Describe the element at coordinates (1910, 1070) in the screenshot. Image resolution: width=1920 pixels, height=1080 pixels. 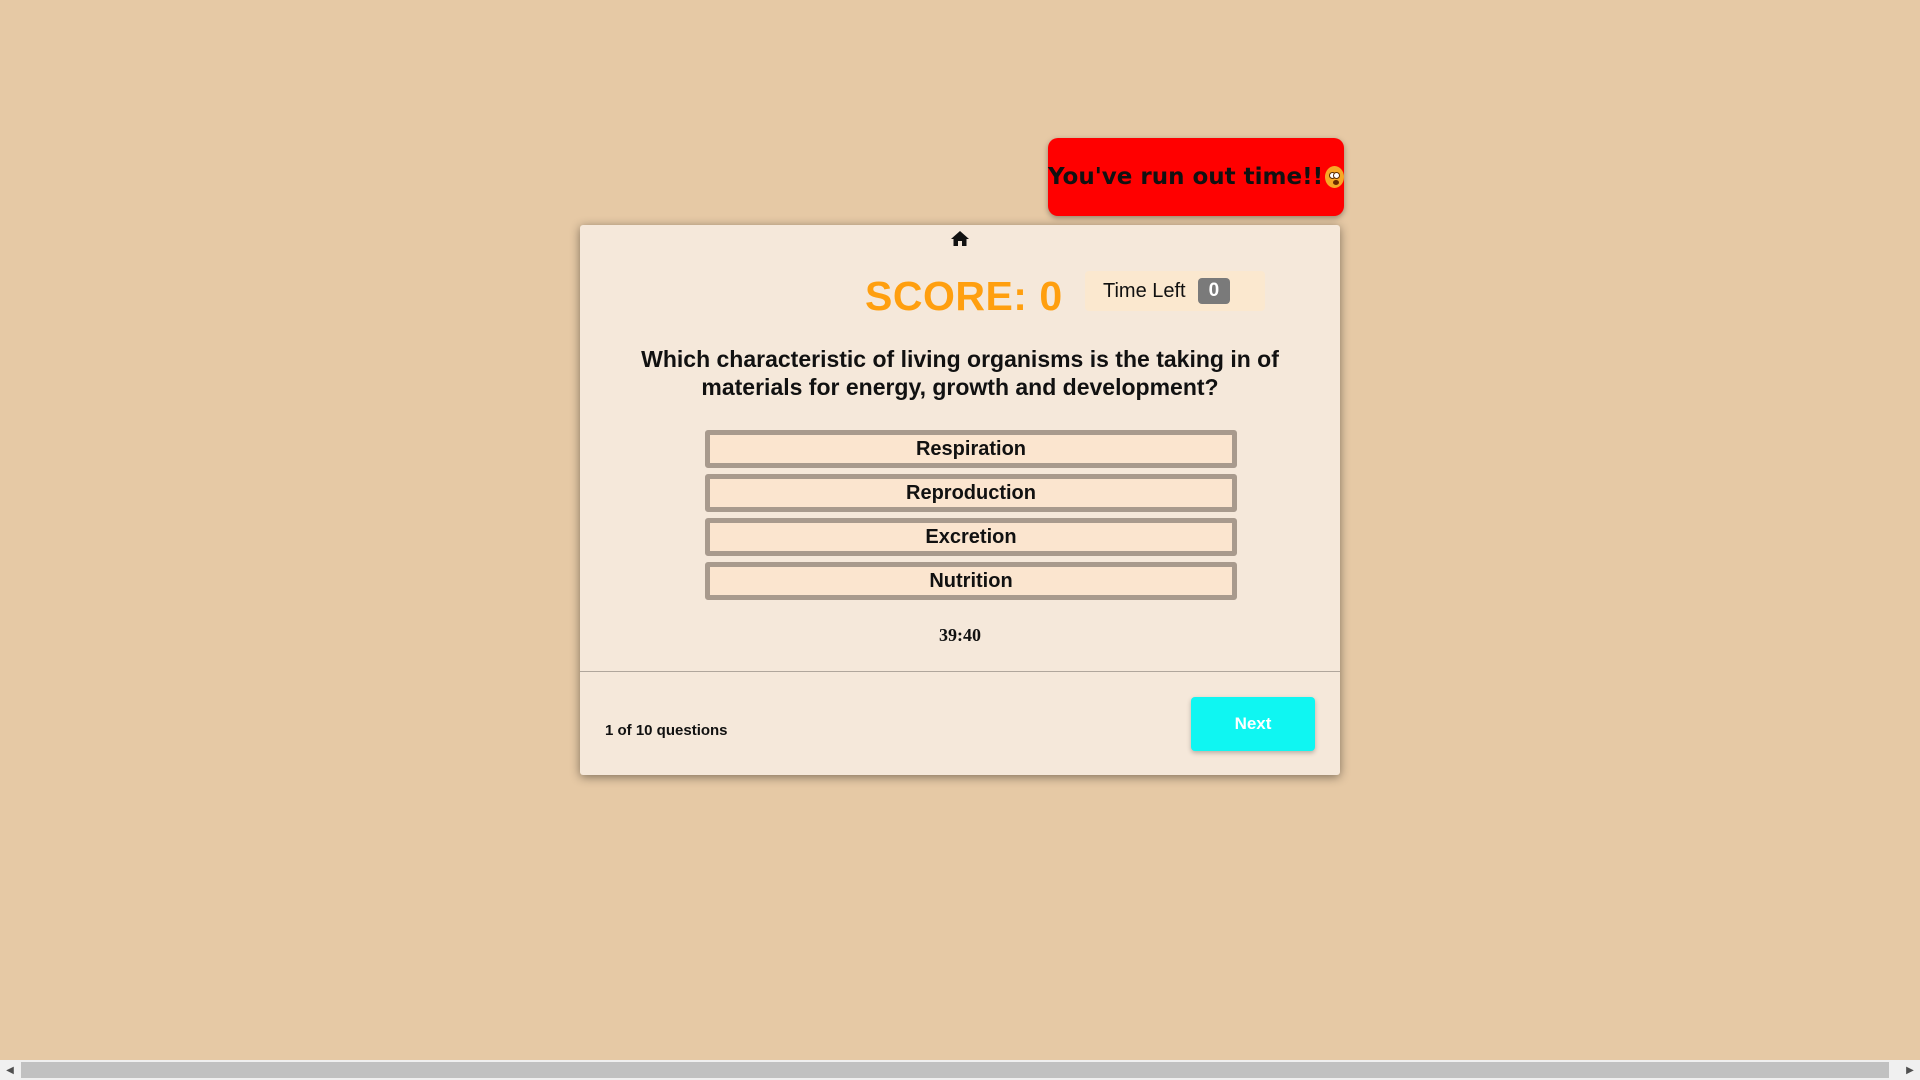
I see `scroll-right-arrow-icon: ▶` at that location.